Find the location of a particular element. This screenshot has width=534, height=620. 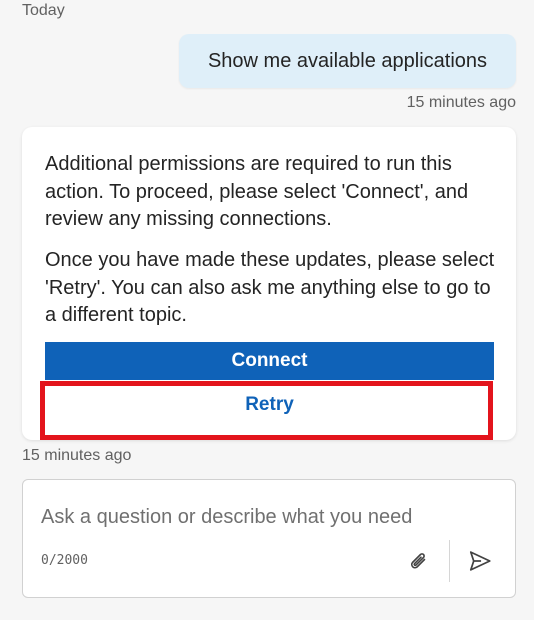

character-count: 0/2000 is located at coordinates (64, 560).